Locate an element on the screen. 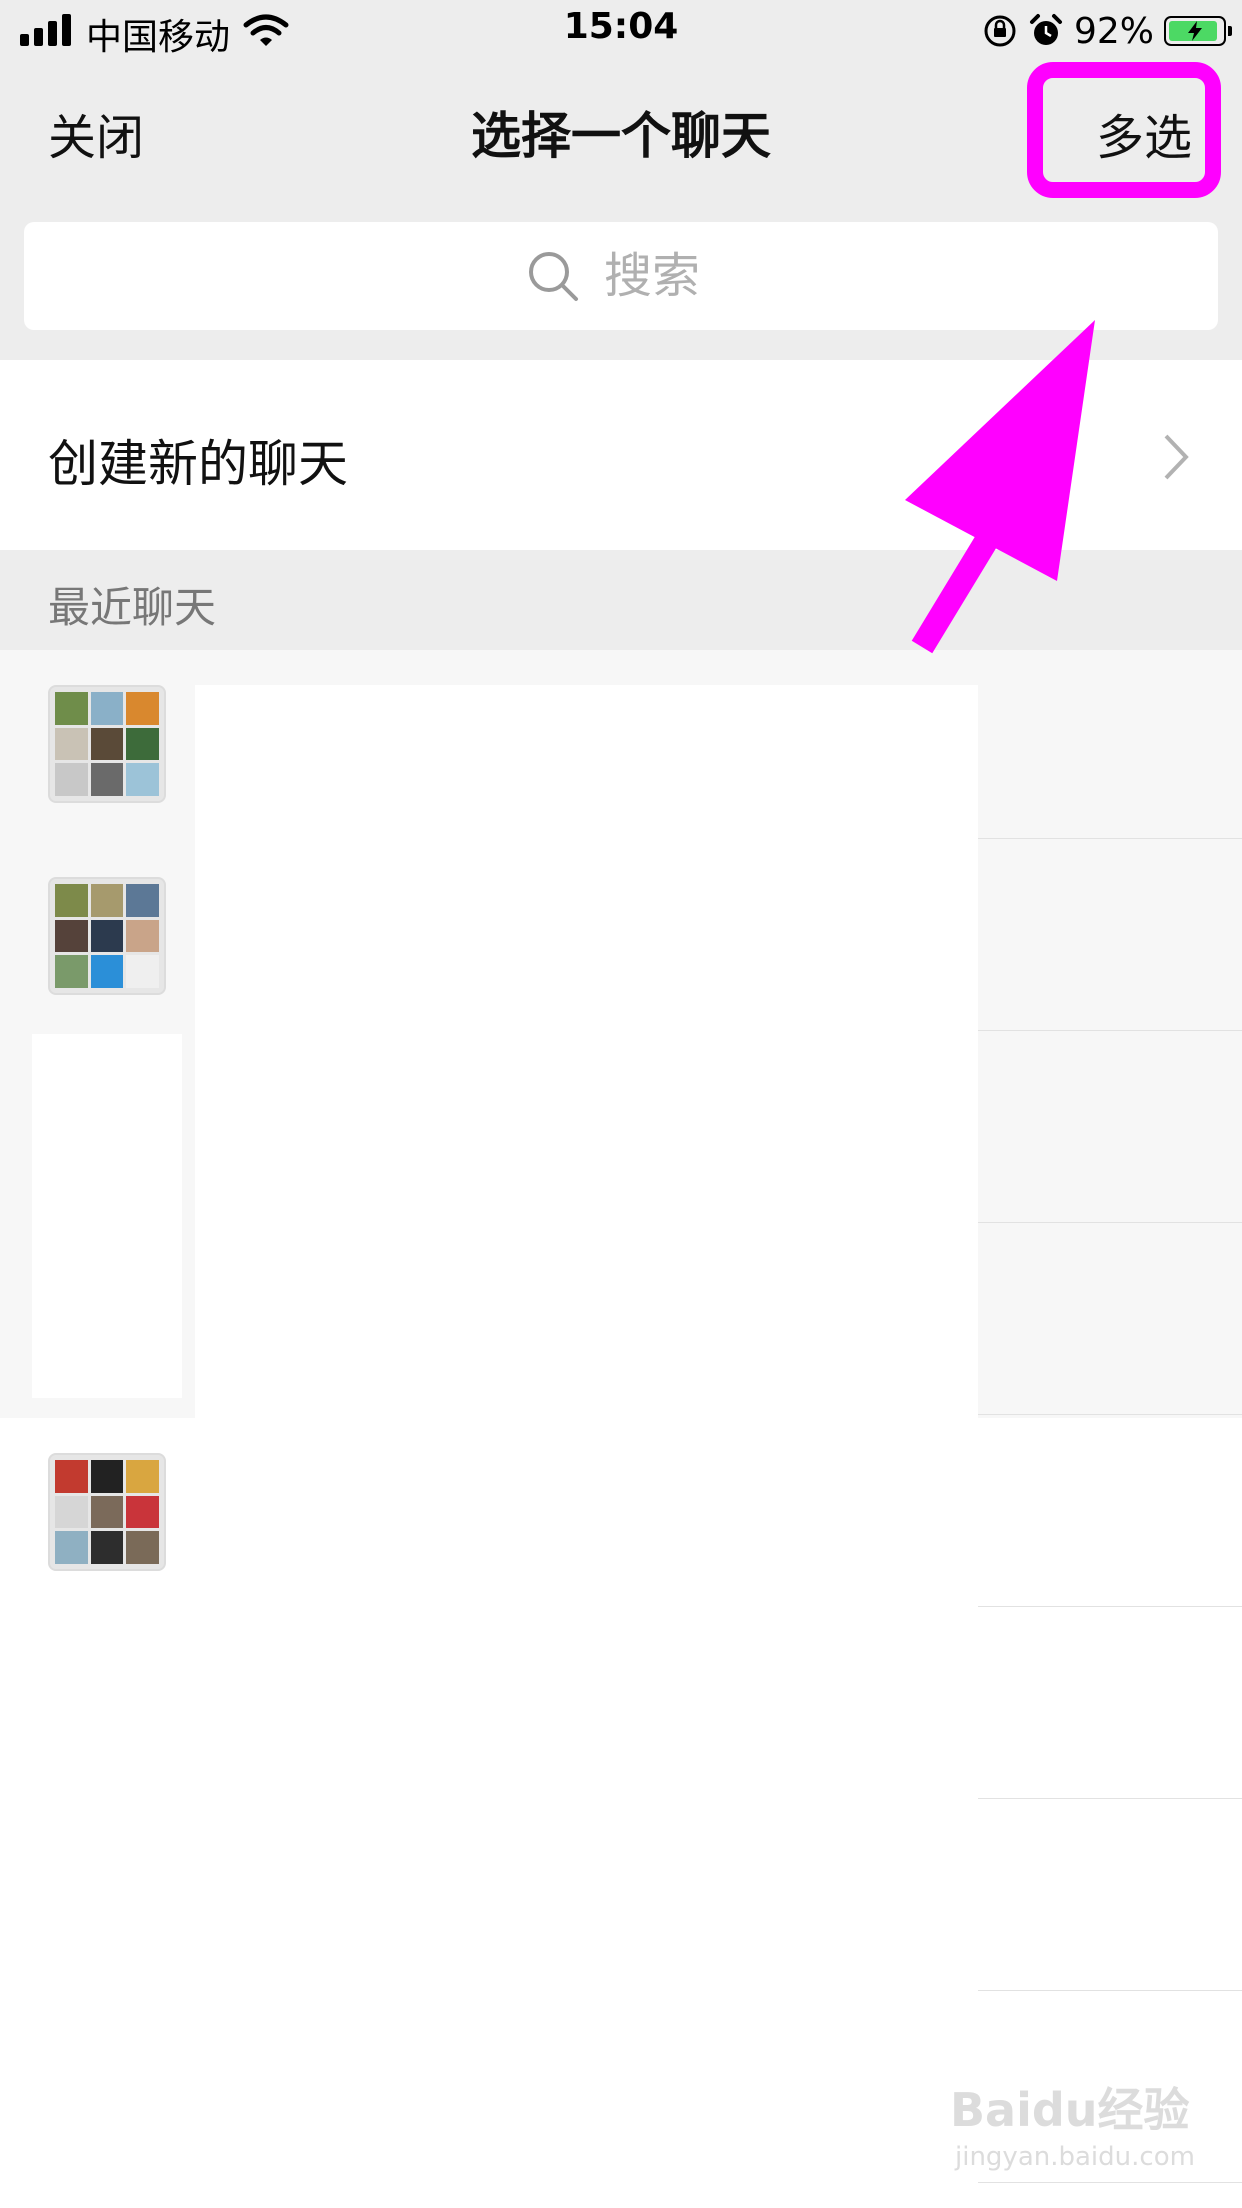 The image size is (1242, 2208). watermark-logo: Baidu经验 is located at coordinates (1070, 2110).